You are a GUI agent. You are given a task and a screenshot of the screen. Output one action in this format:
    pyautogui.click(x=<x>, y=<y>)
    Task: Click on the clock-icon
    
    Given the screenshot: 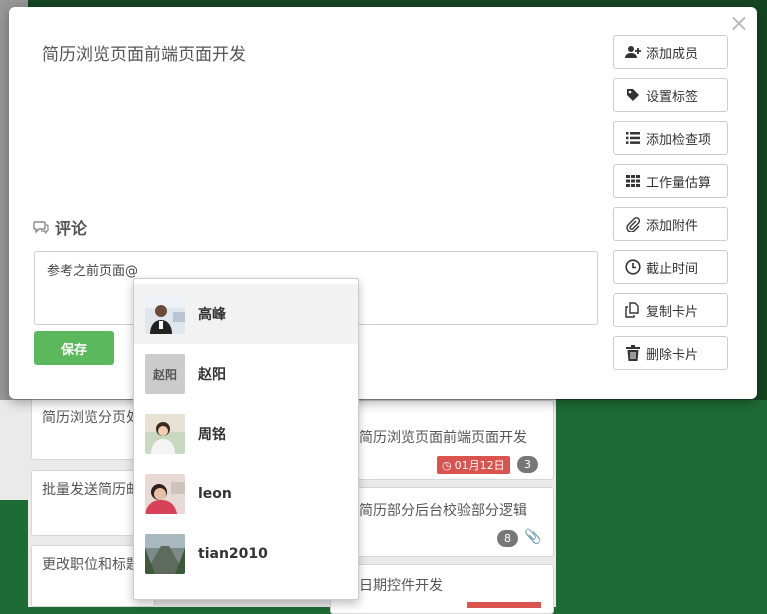 What is the action you would take?
    pyautogui.click(x=633, y=267)
    